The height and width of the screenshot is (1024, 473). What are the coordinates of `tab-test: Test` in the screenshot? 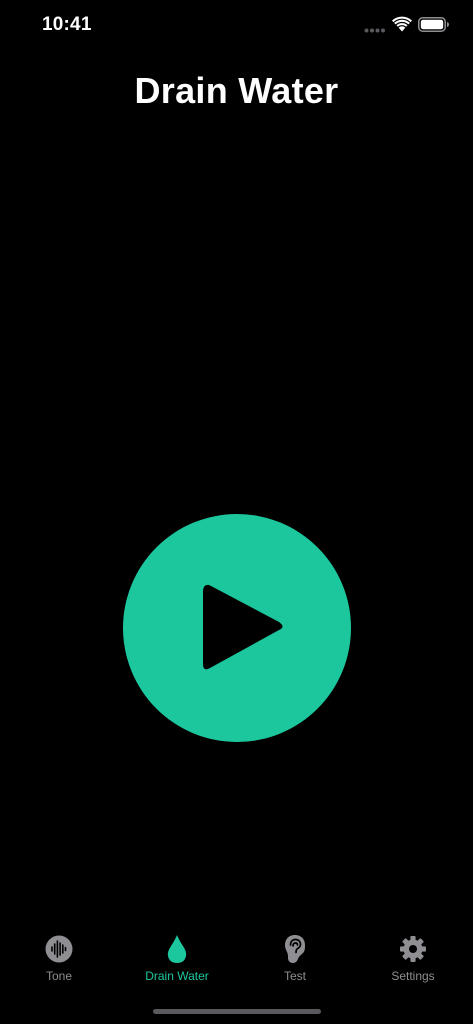 It's located at (295, 956).